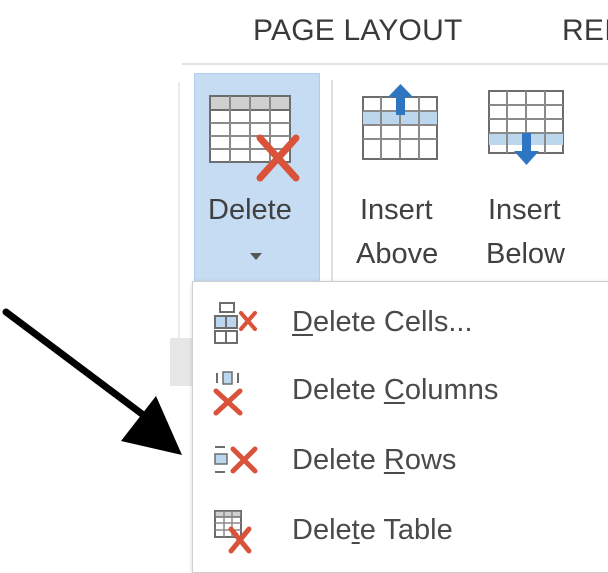 The width and height of the screenshot is (608, 573). Describe the element at coordinates (250, 210) in the screenshot. I see `delete-button-label: Delete` at that location.